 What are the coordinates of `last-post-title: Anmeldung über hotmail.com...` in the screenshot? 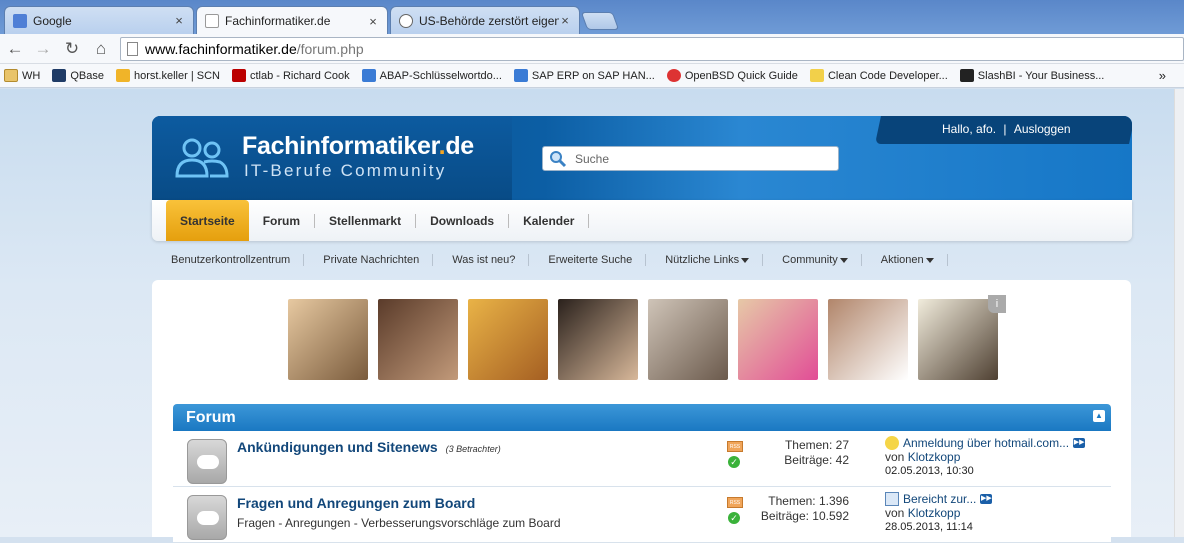 It's located at (986, 443).